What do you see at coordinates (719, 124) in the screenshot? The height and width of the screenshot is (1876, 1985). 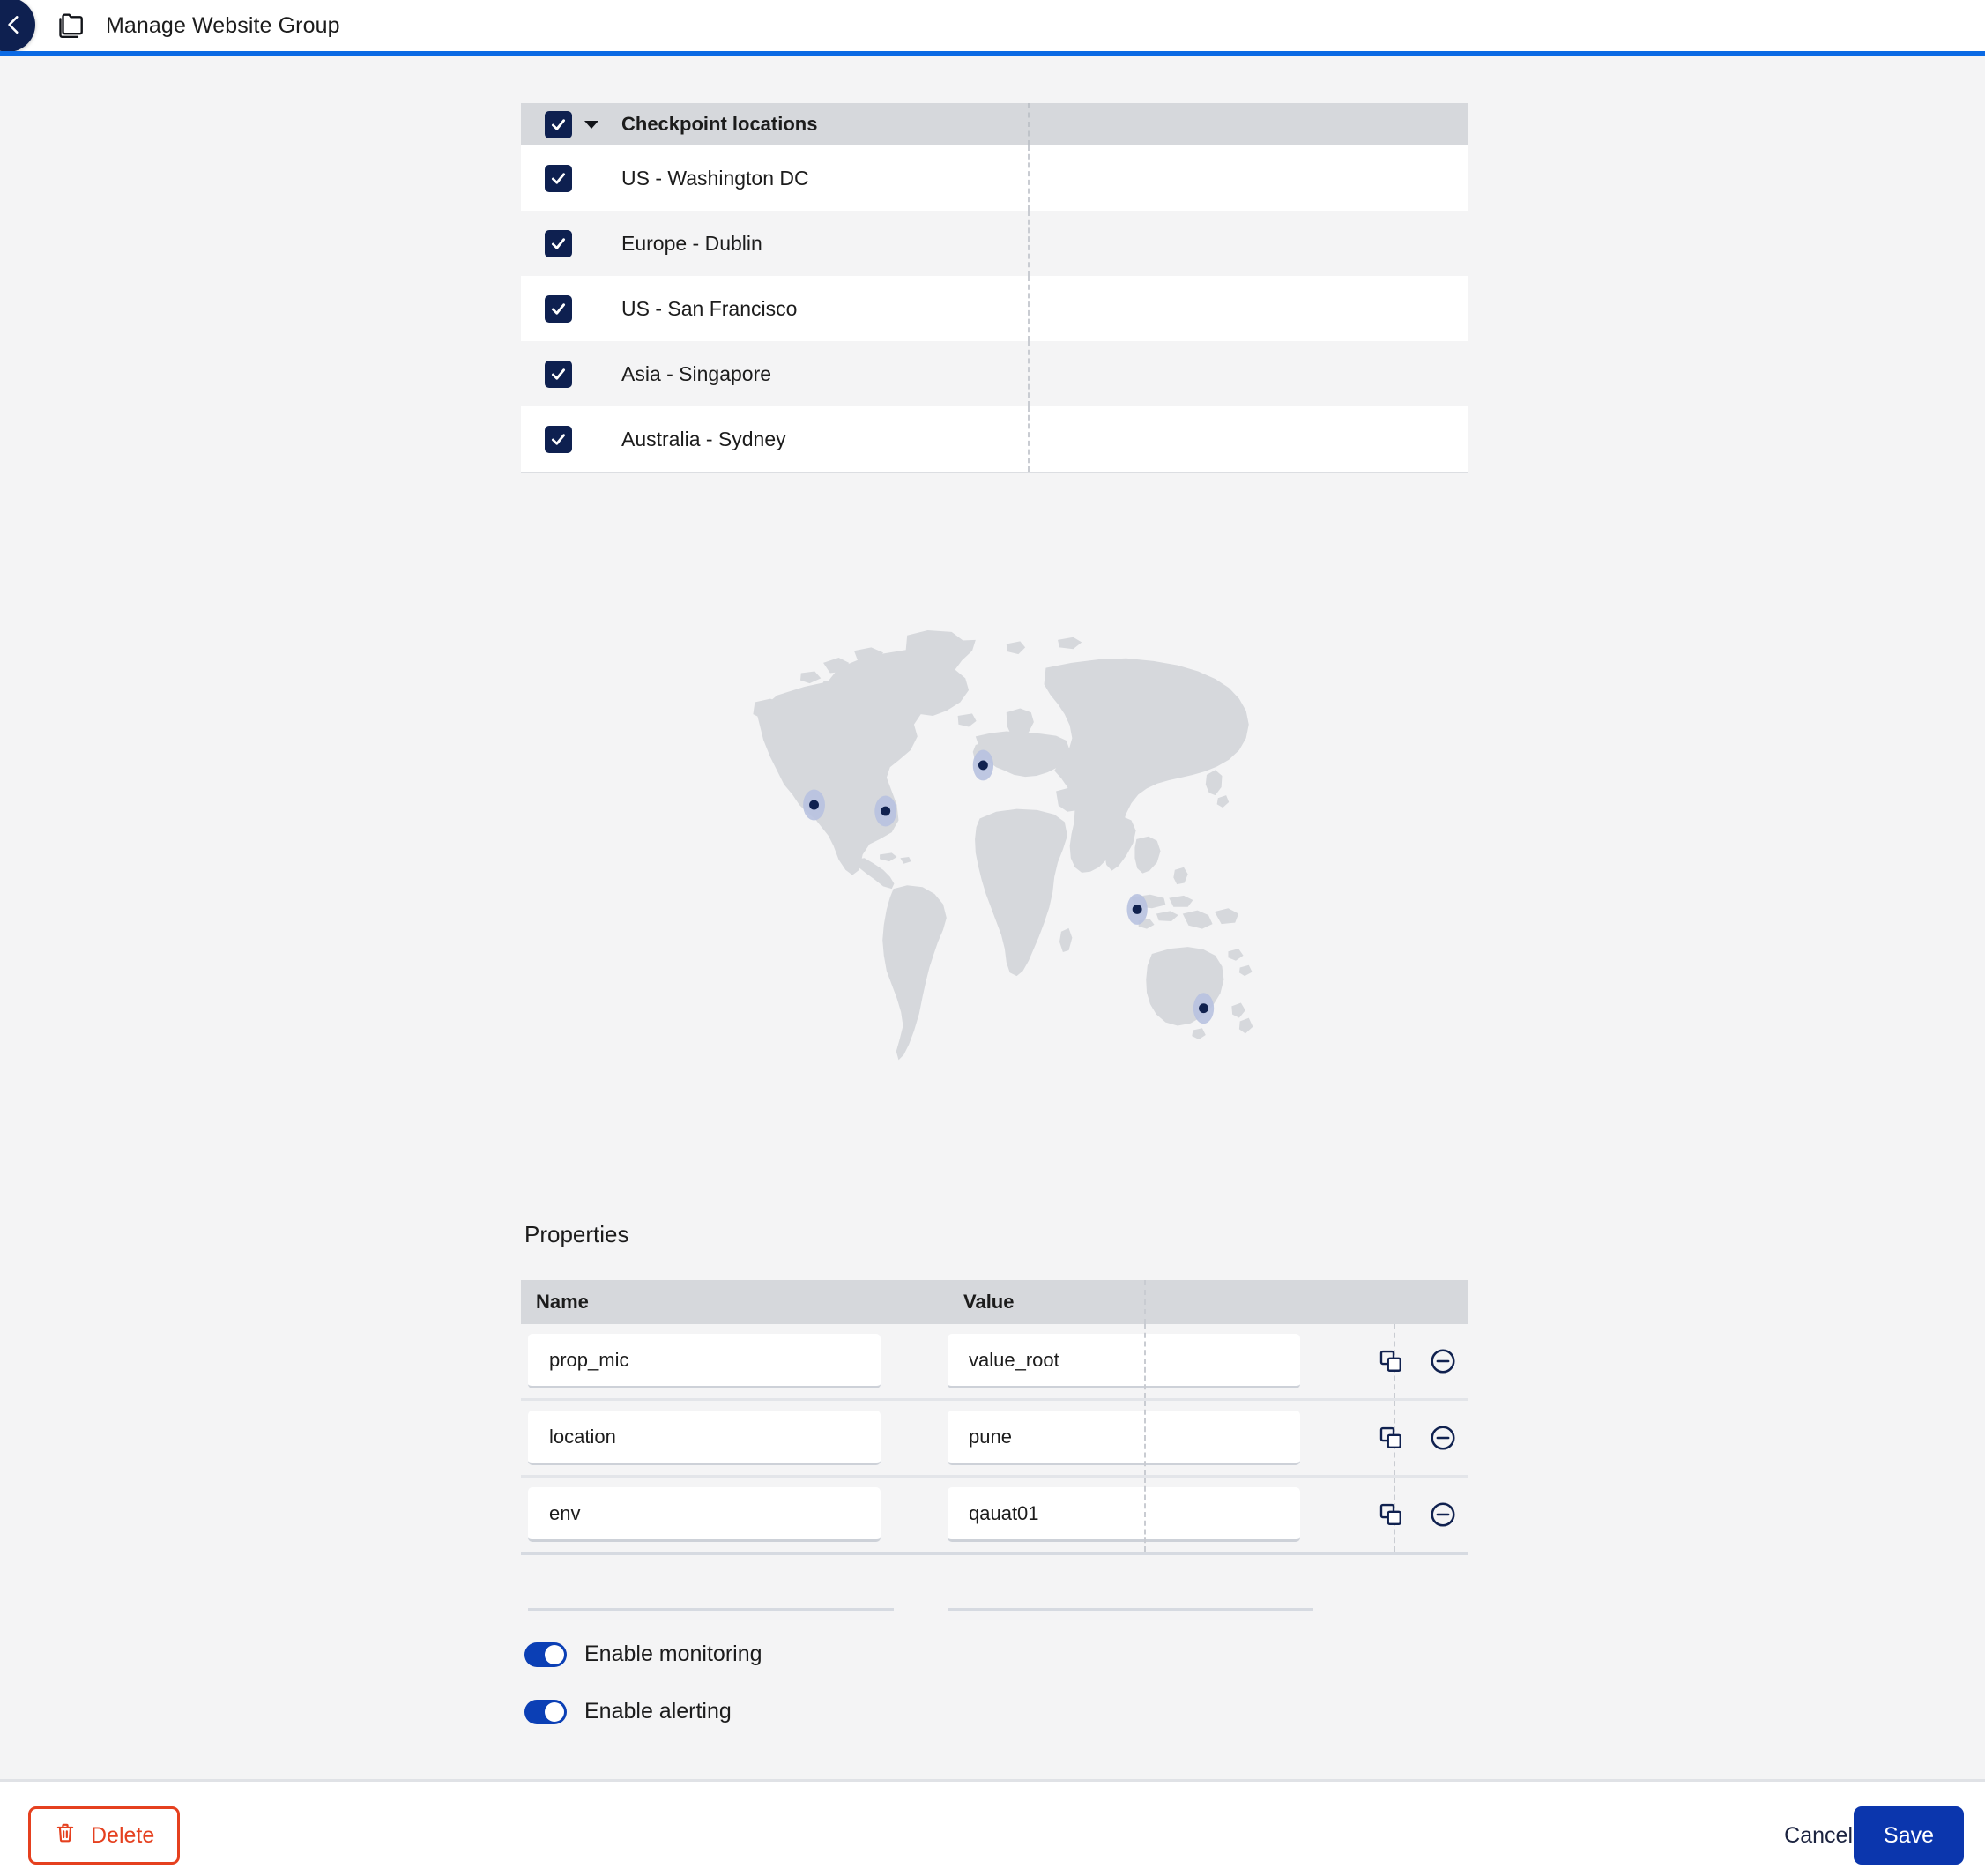 I see `column-header-checkpoint-locations: Checkpoint locations` at bounding box center [719, 124].